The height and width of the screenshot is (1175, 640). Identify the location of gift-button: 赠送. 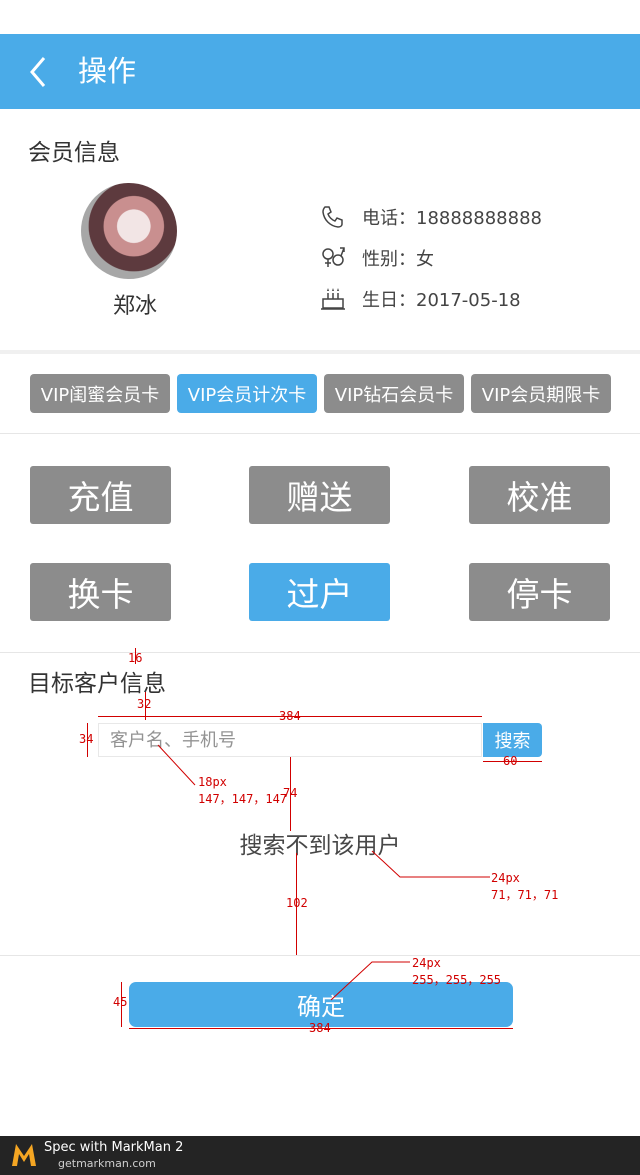
(319, 495).